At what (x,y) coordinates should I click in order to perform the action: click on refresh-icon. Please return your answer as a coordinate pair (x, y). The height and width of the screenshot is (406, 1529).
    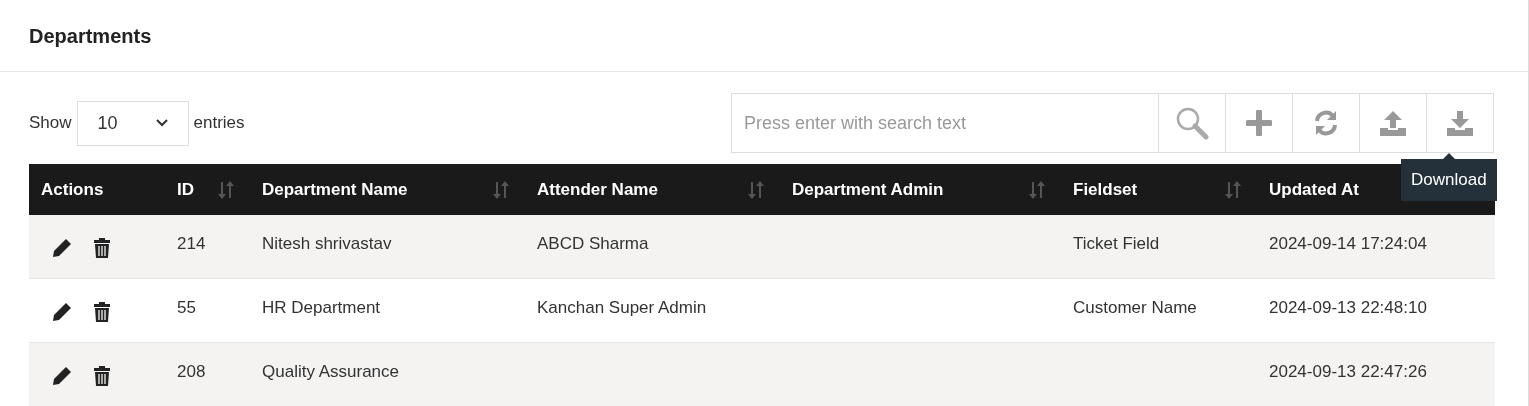
    Looking at the image, I should click on (1326, 123).